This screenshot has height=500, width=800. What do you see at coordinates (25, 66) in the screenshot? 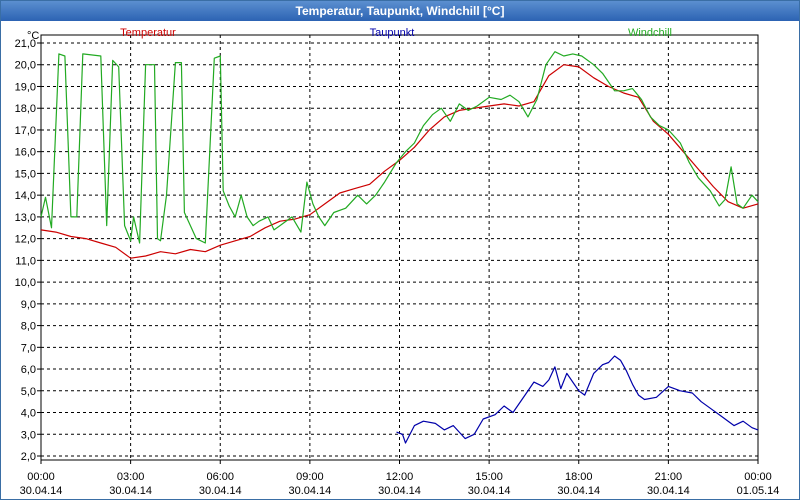
I see `y-tick-label: 20,0` at bounding box center [25, 66].